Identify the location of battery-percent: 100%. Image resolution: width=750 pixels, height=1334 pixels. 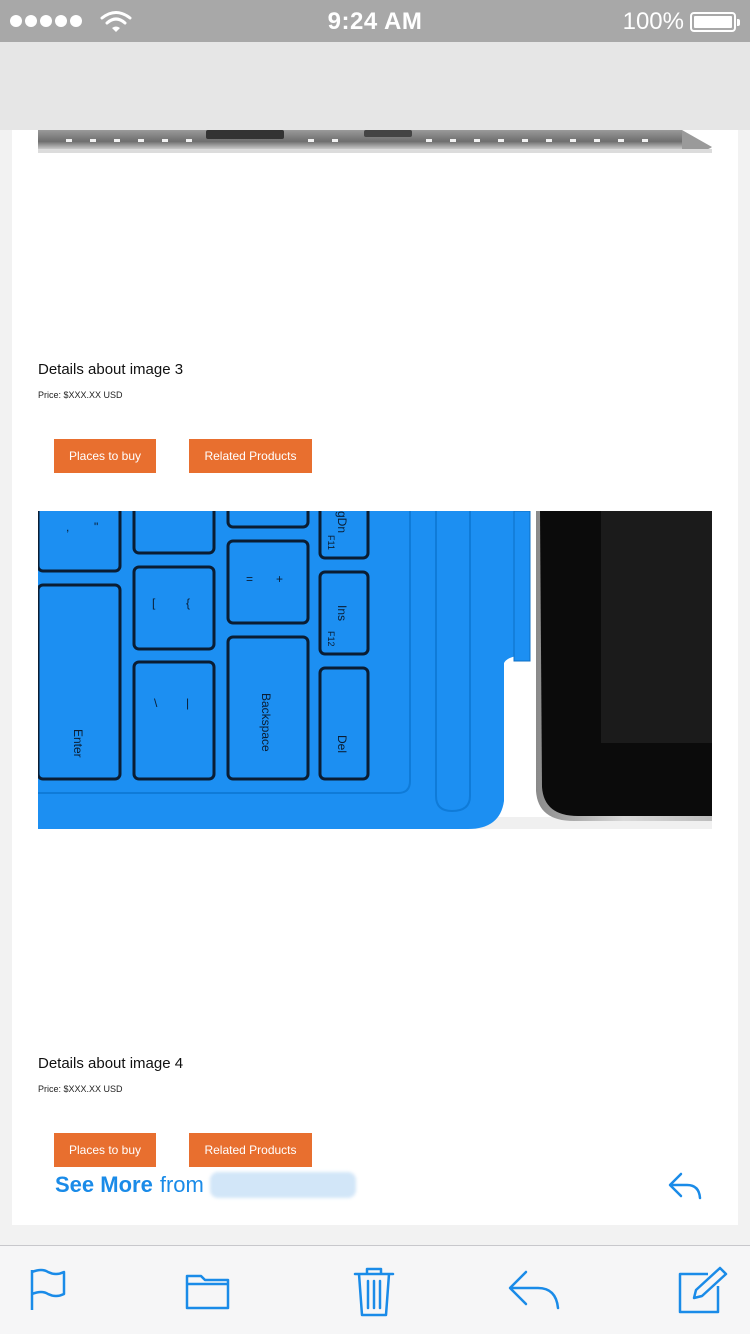
(653, 21).